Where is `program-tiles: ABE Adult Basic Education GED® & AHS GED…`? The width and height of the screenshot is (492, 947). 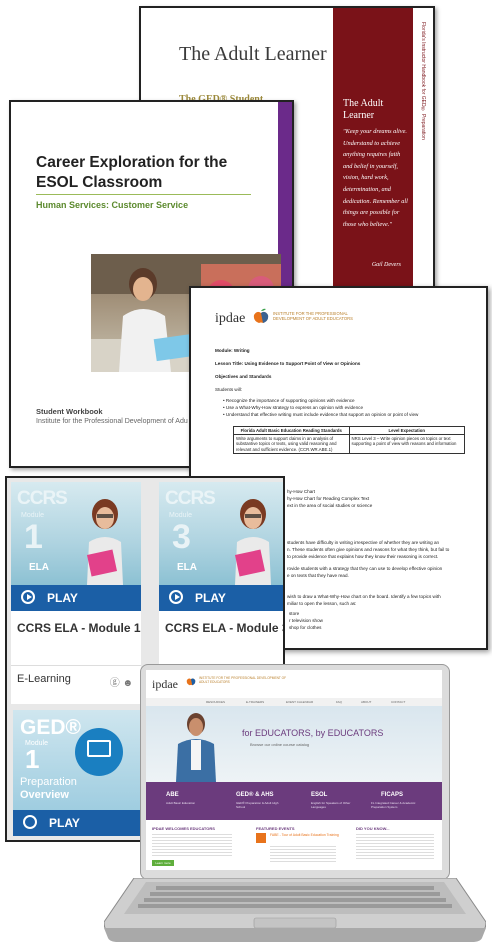 program-tiles: ABE Adult Basic Education GED® & AHS GED… is located at coordinates (294, 801).